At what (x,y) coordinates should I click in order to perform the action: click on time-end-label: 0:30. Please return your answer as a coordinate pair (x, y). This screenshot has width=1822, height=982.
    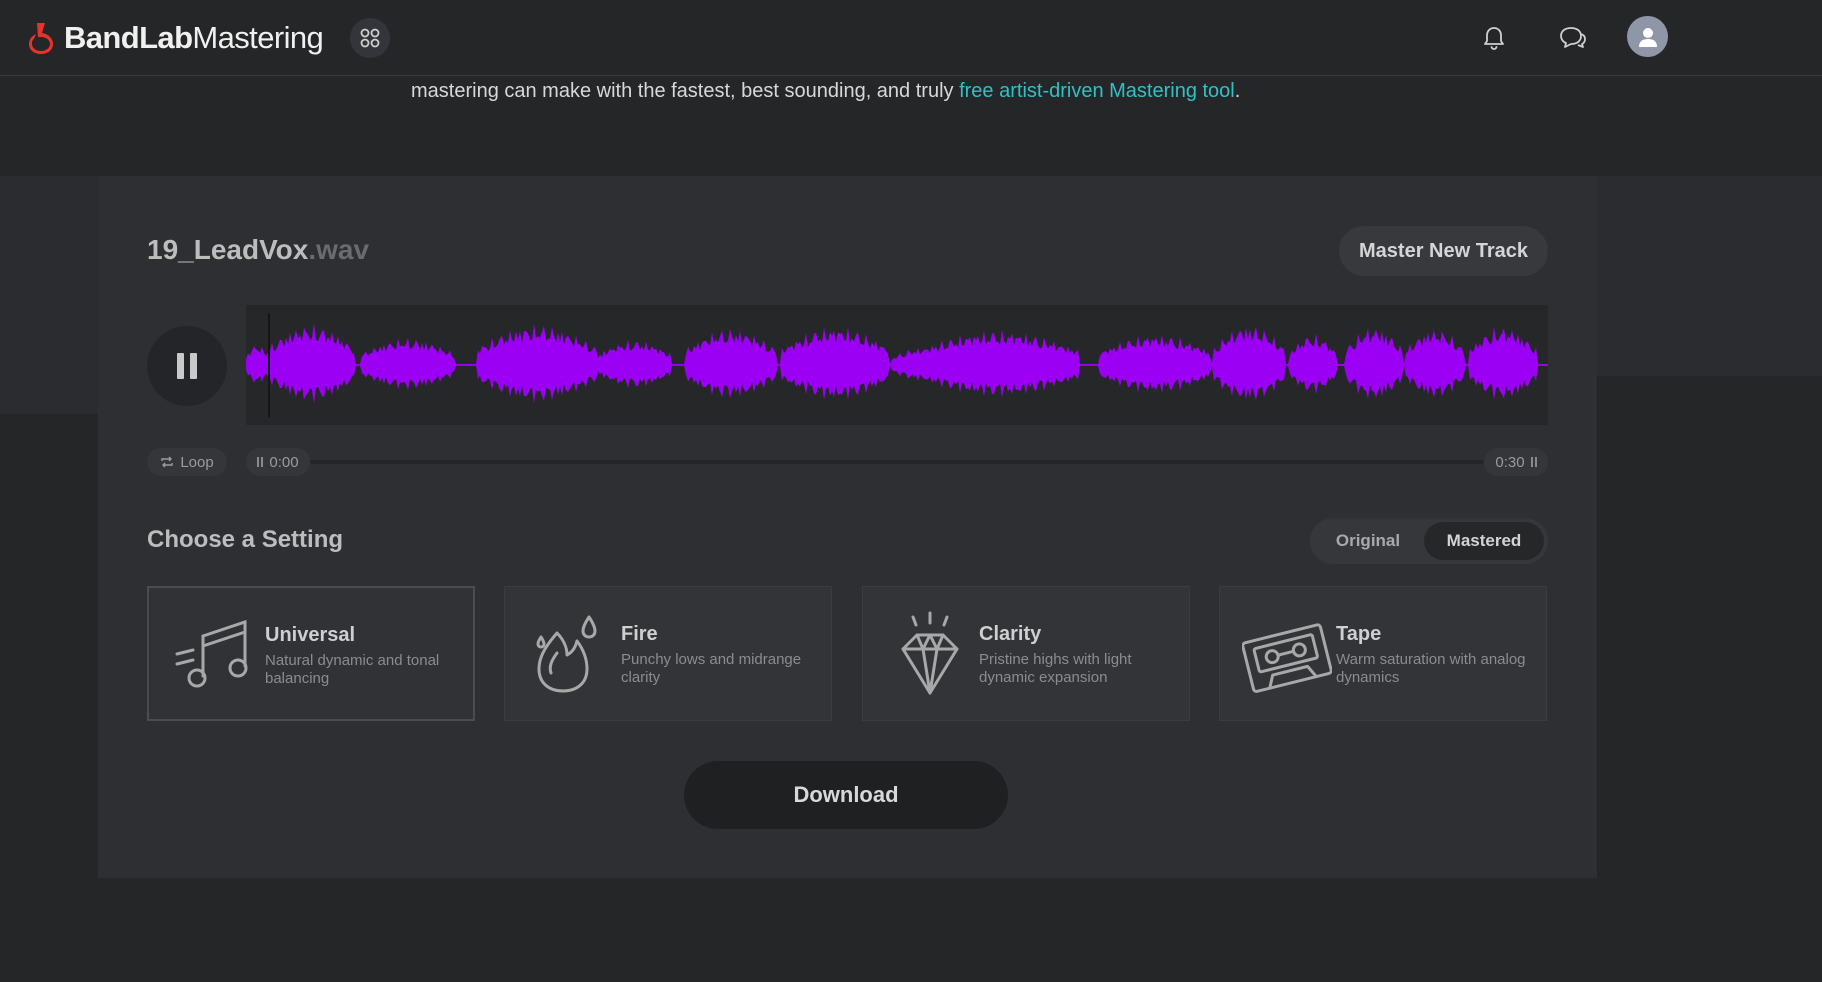
    Looking at the image, I should click on (1510, 462).